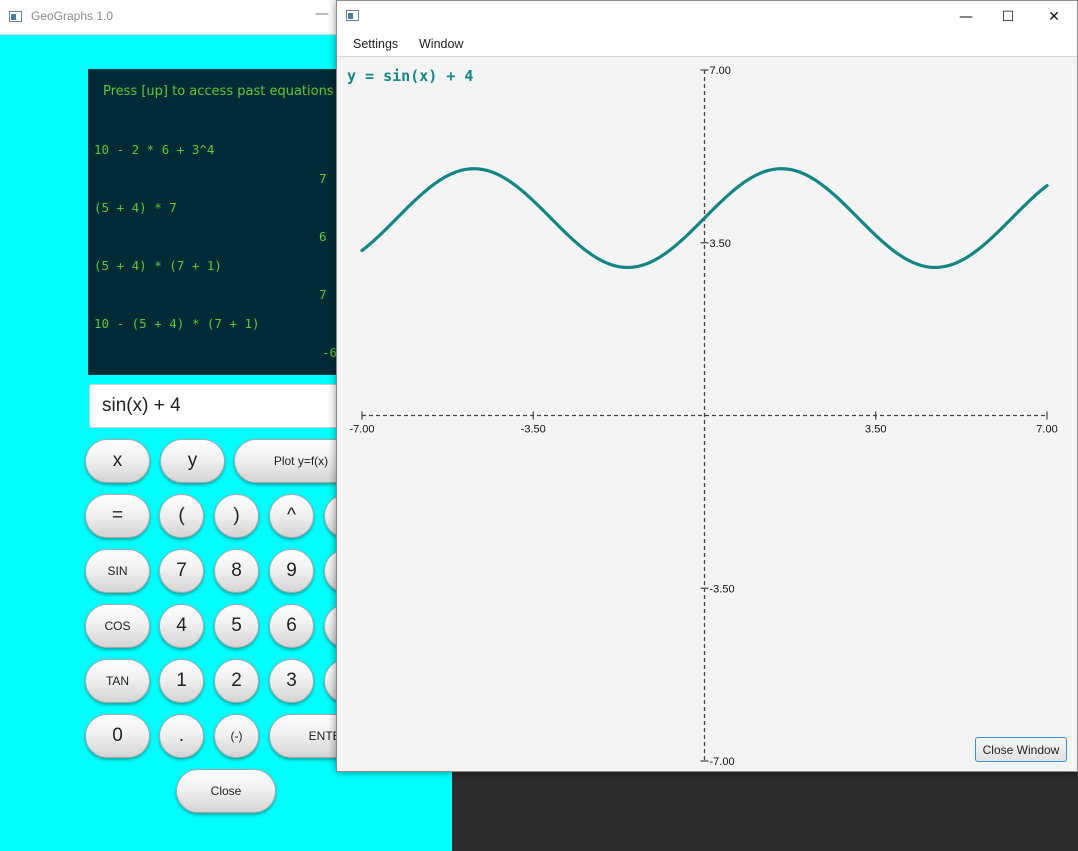 This screenshot has height=851, width=1078. Describe the element at coordinates (154, 149) in the screenshot. I see `history-expression: 10 - 2 * 6 + 3^4` at that location.